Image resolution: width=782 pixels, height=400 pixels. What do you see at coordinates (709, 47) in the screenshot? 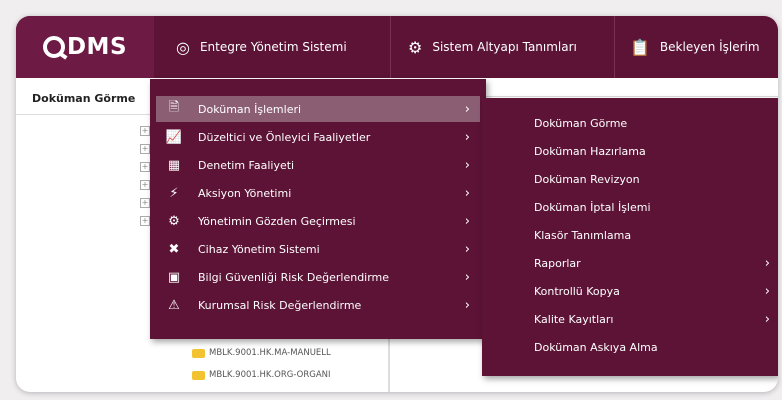
I see `nav-label: Bekleyen İşlerim` at bounding box center [709, 47].